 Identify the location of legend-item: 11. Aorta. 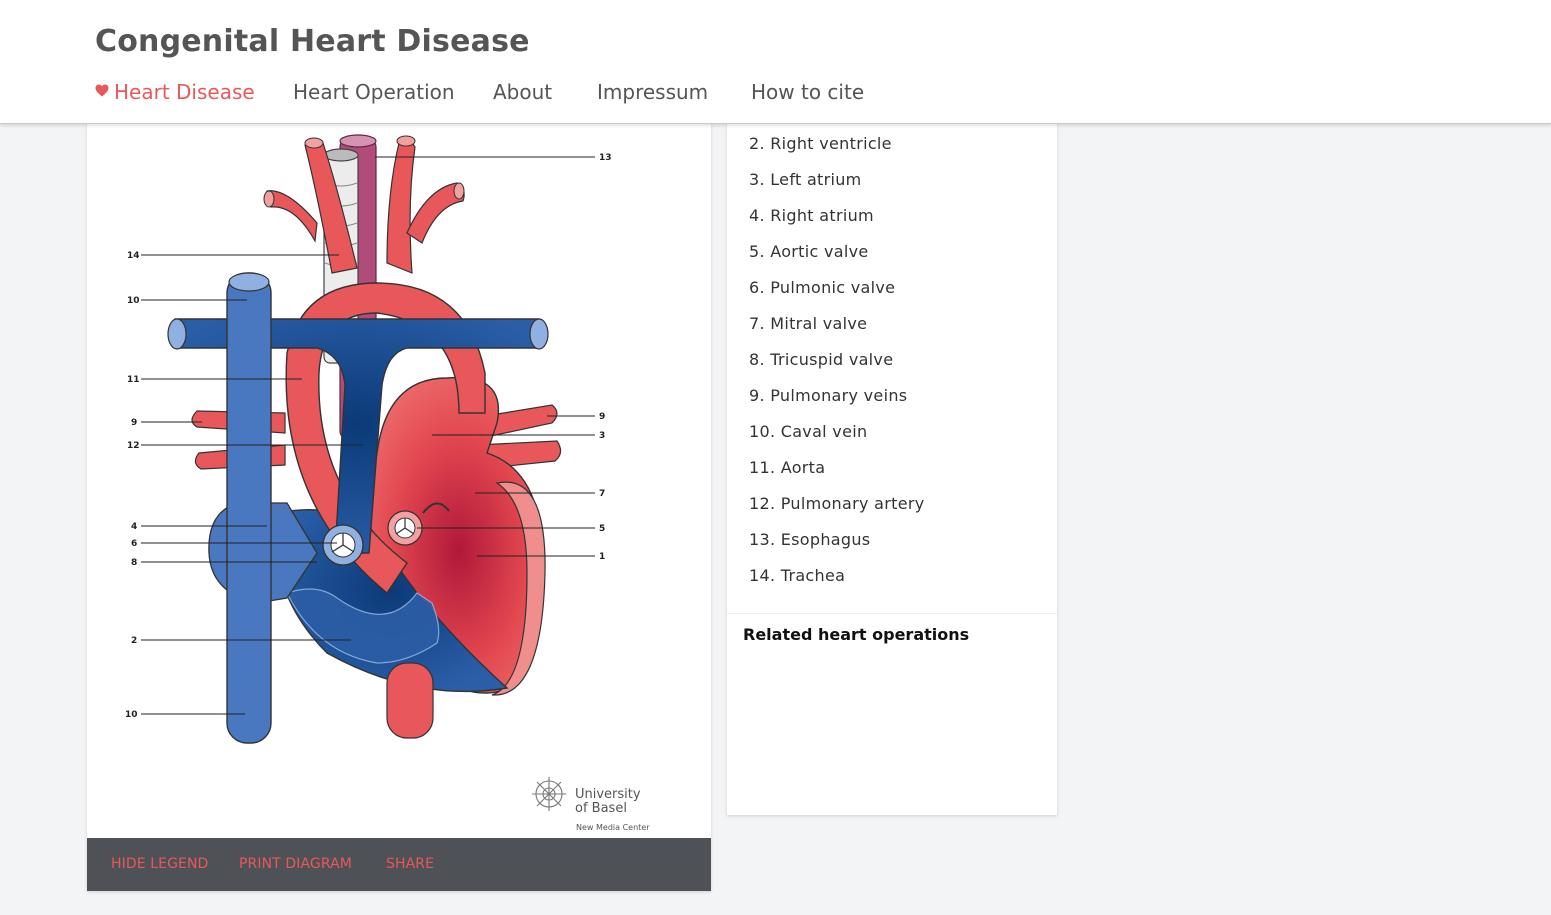
(787, 467).